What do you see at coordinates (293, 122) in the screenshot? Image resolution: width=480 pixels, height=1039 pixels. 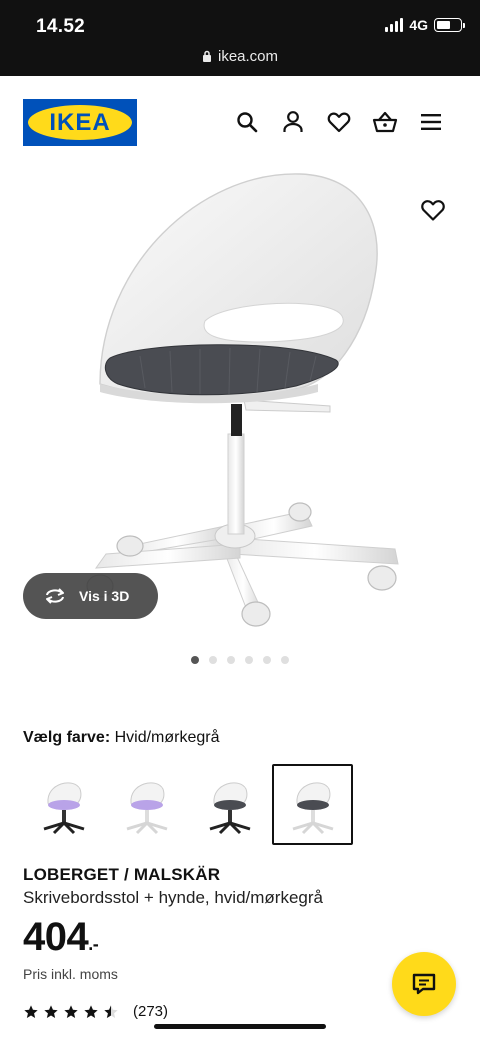 I see `account-icon` at bounding box center [293, 122].